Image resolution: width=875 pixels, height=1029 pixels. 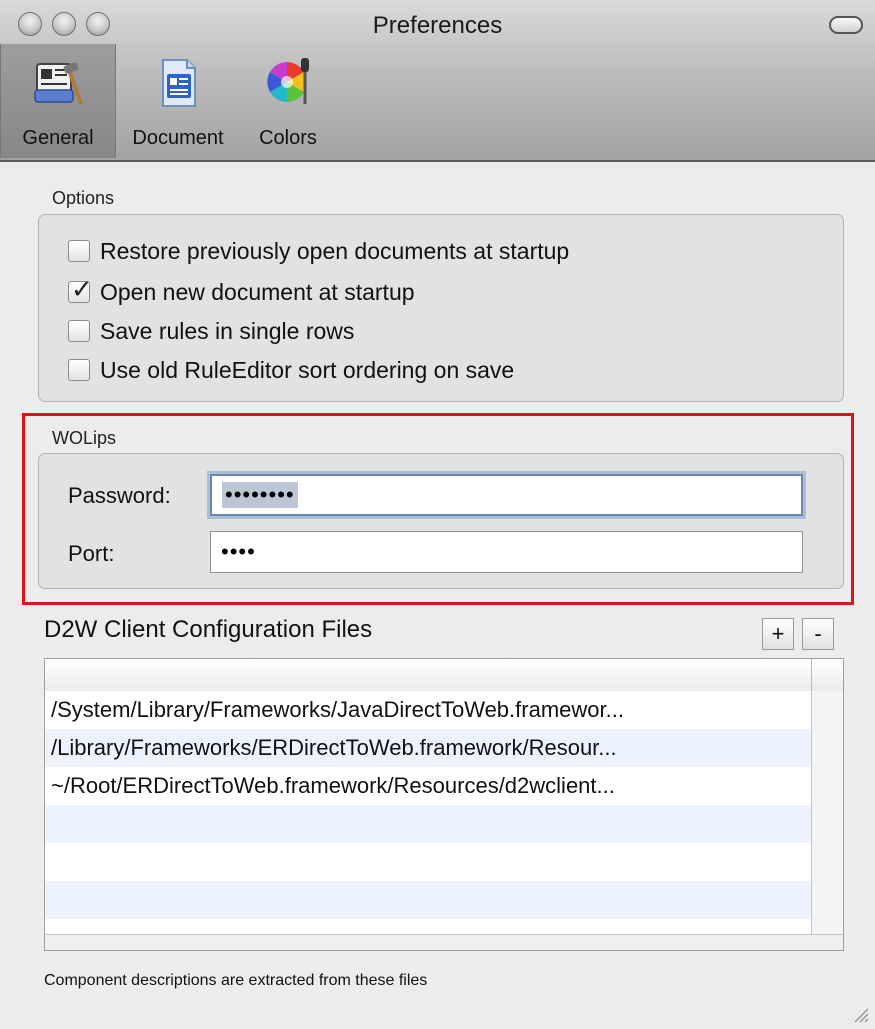 What do you see at coordinates (846, 25) in the screenshot?
I see `toolbar-toggle-button` at bounding box center [846, 25].